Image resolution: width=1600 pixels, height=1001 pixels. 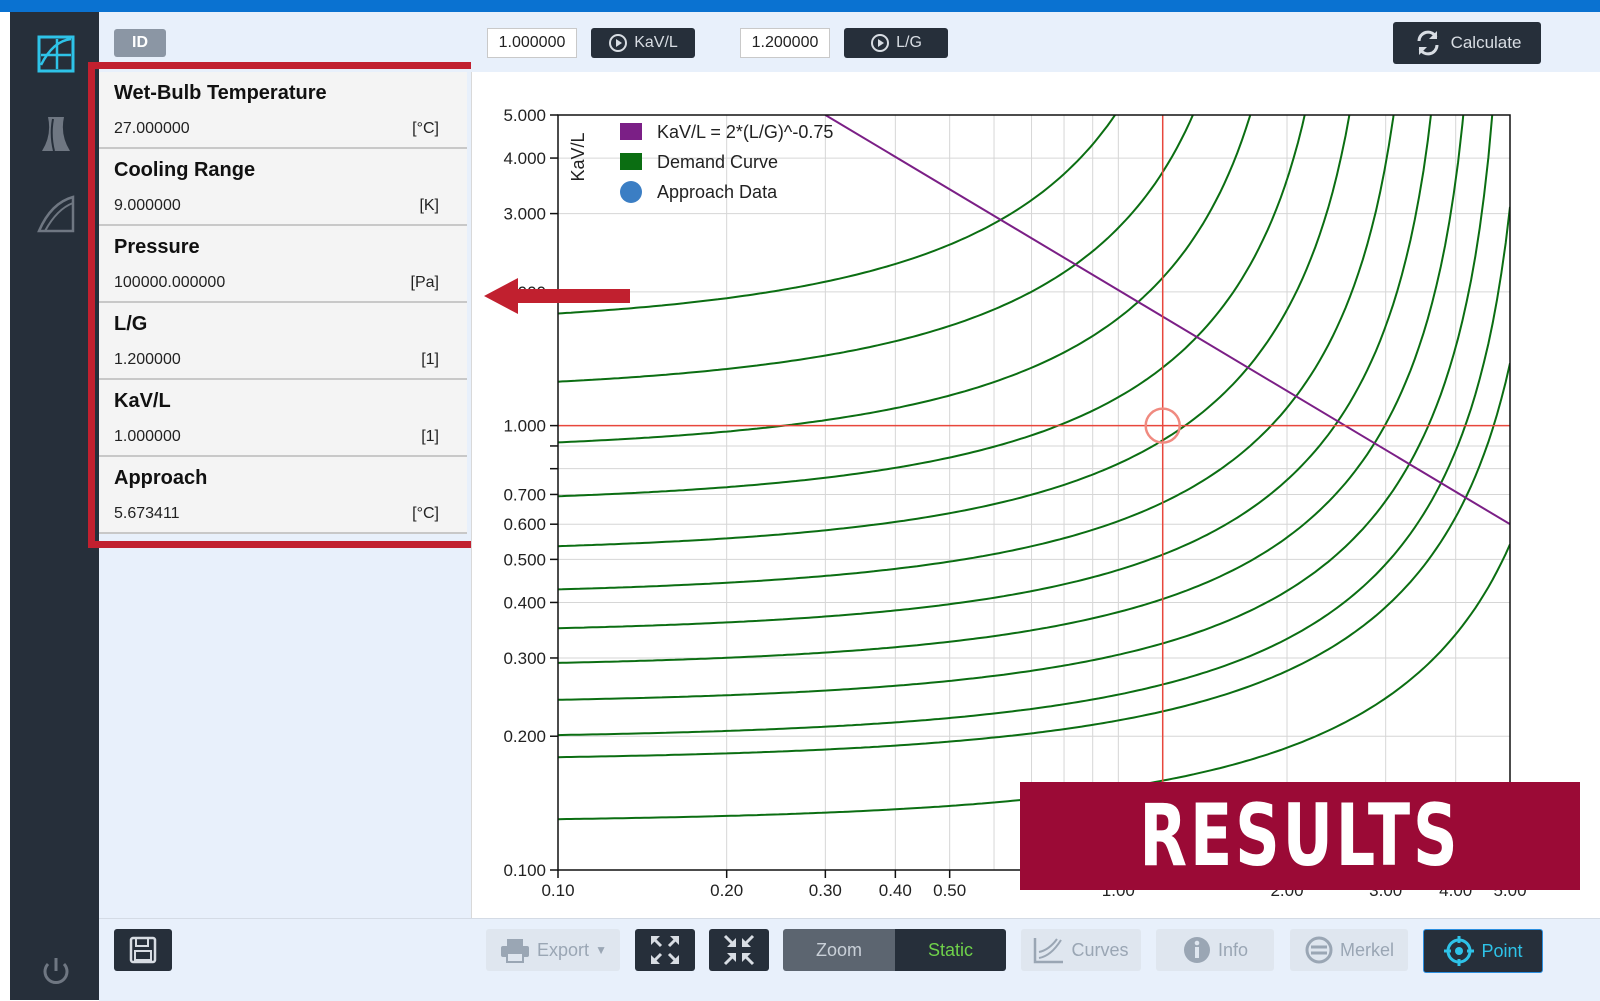 What do you see at coordinates (515, 951) in the screenshot?
I see `printer-icon` at bounding box center [515, 951].